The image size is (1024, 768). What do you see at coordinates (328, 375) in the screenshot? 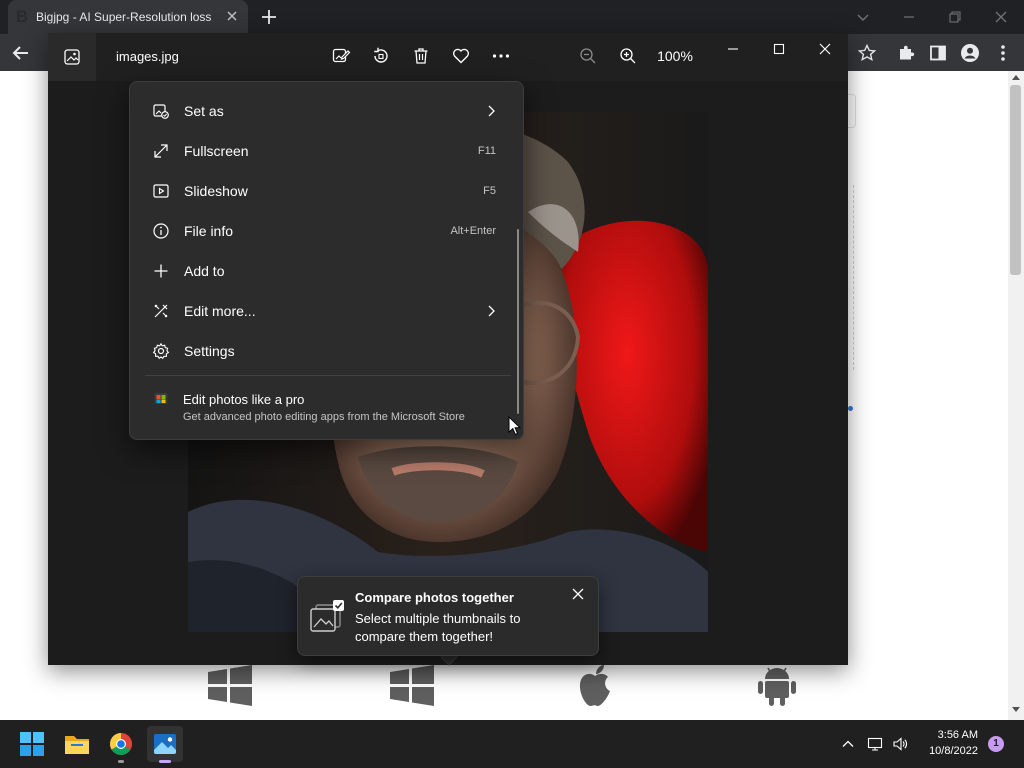
I see `menu-separator` at bounding box center [328, 375].